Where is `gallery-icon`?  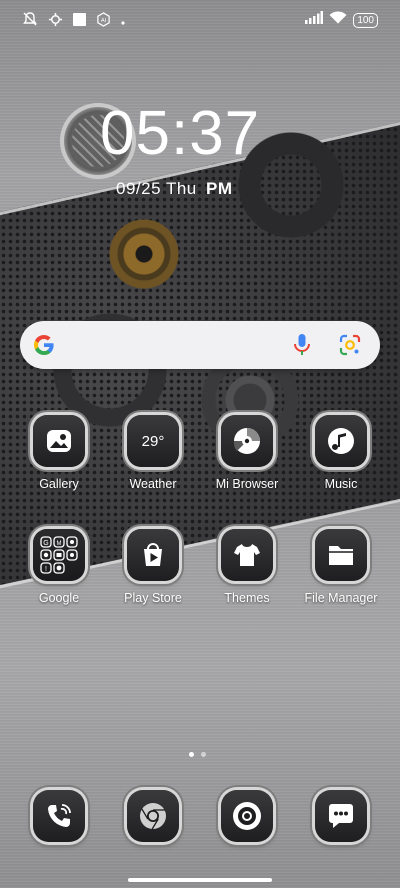
gallery-icon is located at coordinates (59, 441).